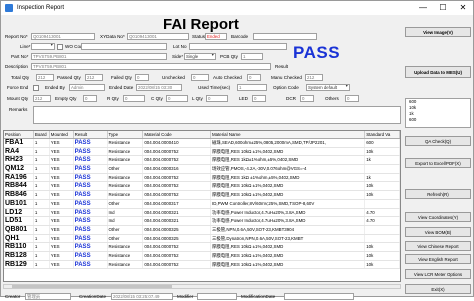 The width and height of the screenshot is (474, 301). What do you see at coordinates (177, 212) in the screenshot?
I see `cell-material-code: 004.004.0000321` at bounding box center [177, 212].